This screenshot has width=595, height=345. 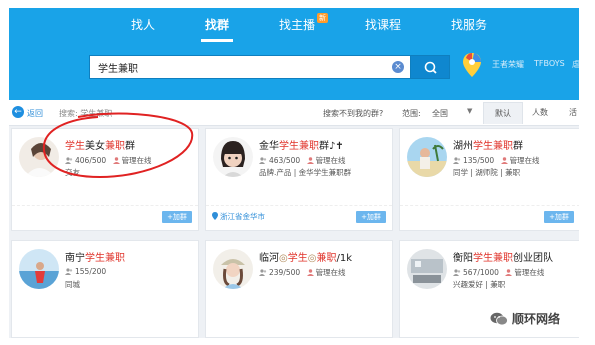 I want to click on hot-word-1: 王者荣耀, so click(x=508, y=64).